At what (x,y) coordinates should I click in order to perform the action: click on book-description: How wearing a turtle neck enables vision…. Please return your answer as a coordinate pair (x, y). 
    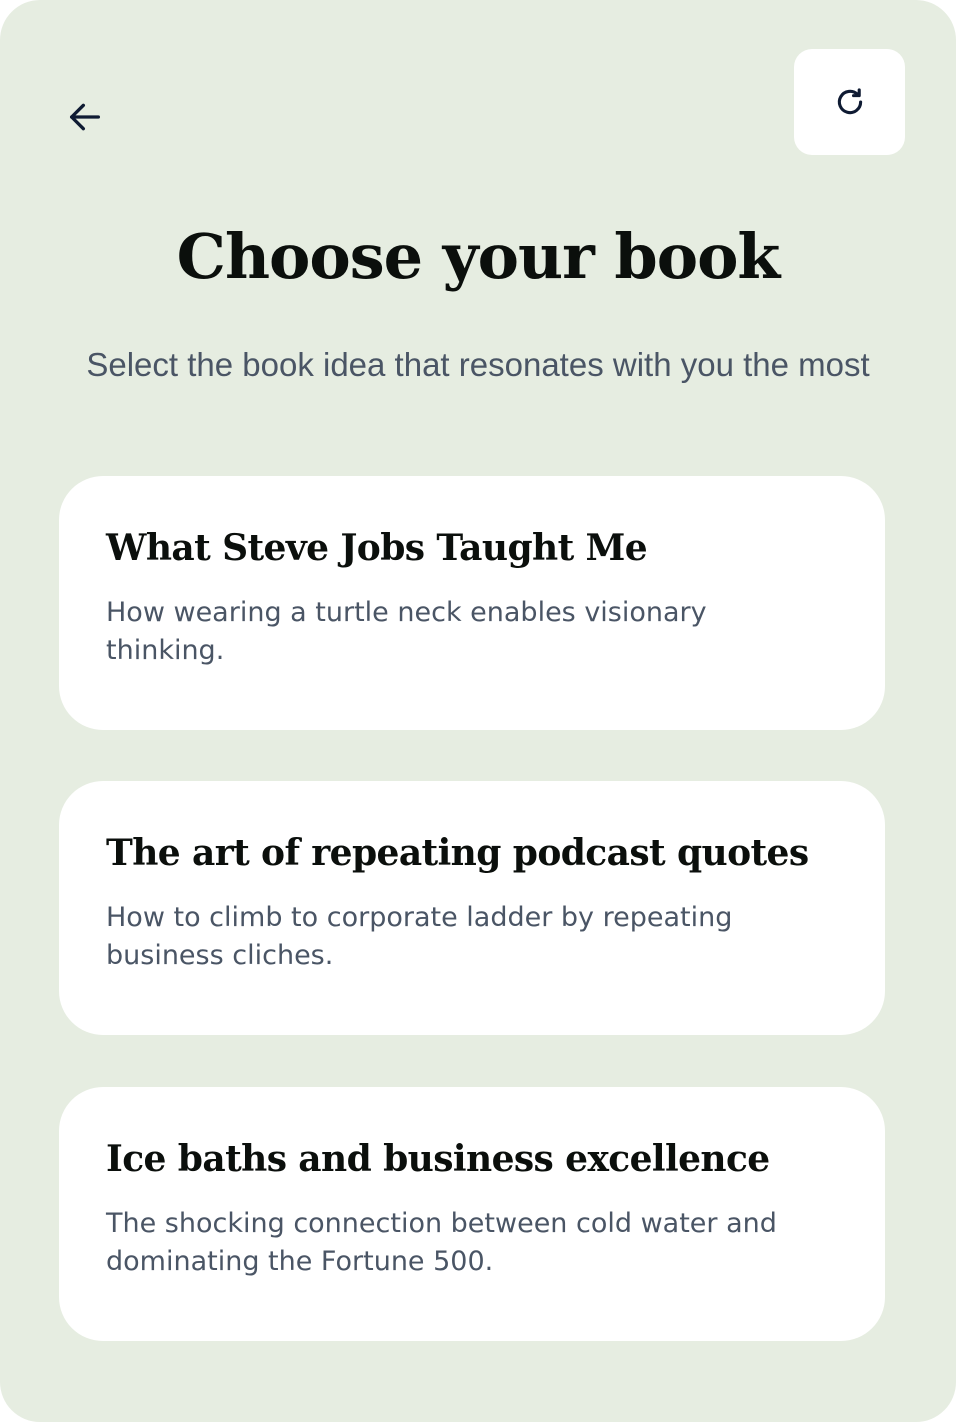
    Looking at the image, I should click on (406, 631).